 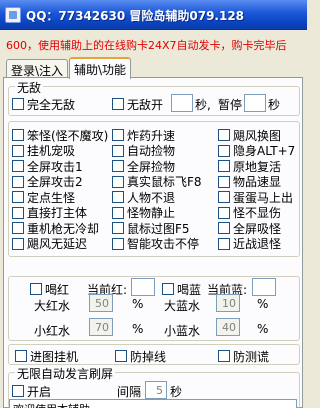 What do you see at coordinates (255, 103) in the screenshot?
I see `pause-seconds-input` at bounding box center [255, 103].